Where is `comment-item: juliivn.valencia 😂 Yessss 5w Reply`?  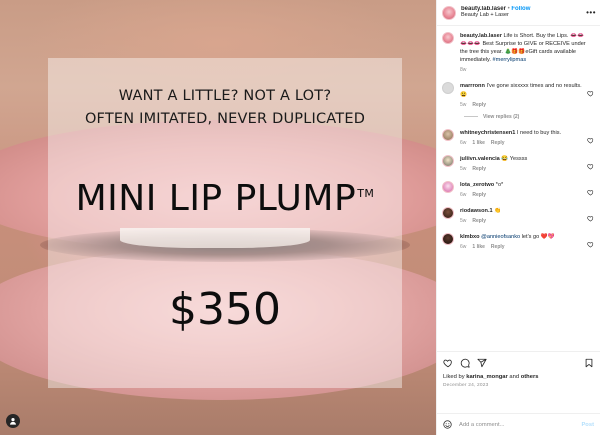
comment-item: juliivn.valencia 😂 Yessss 5w Reply is located at coordinates (518, 163).